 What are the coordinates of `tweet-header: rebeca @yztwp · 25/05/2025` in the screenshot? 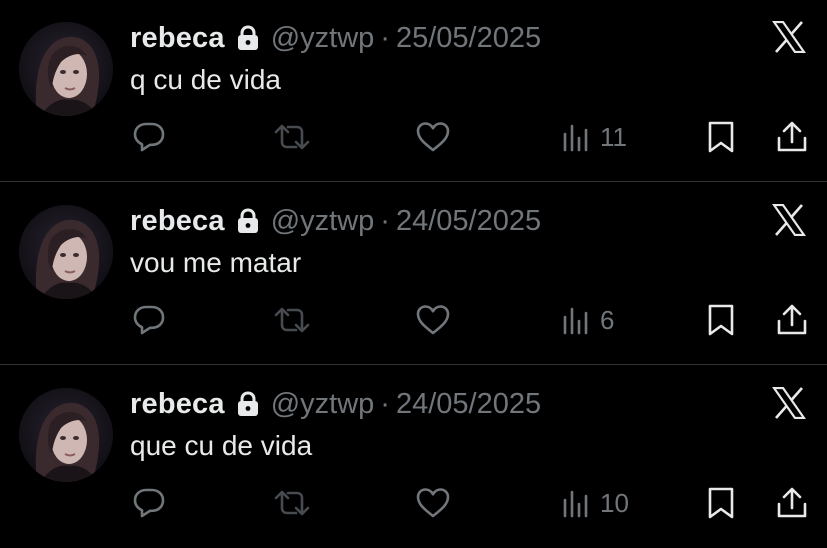 It's located at (335, 38).